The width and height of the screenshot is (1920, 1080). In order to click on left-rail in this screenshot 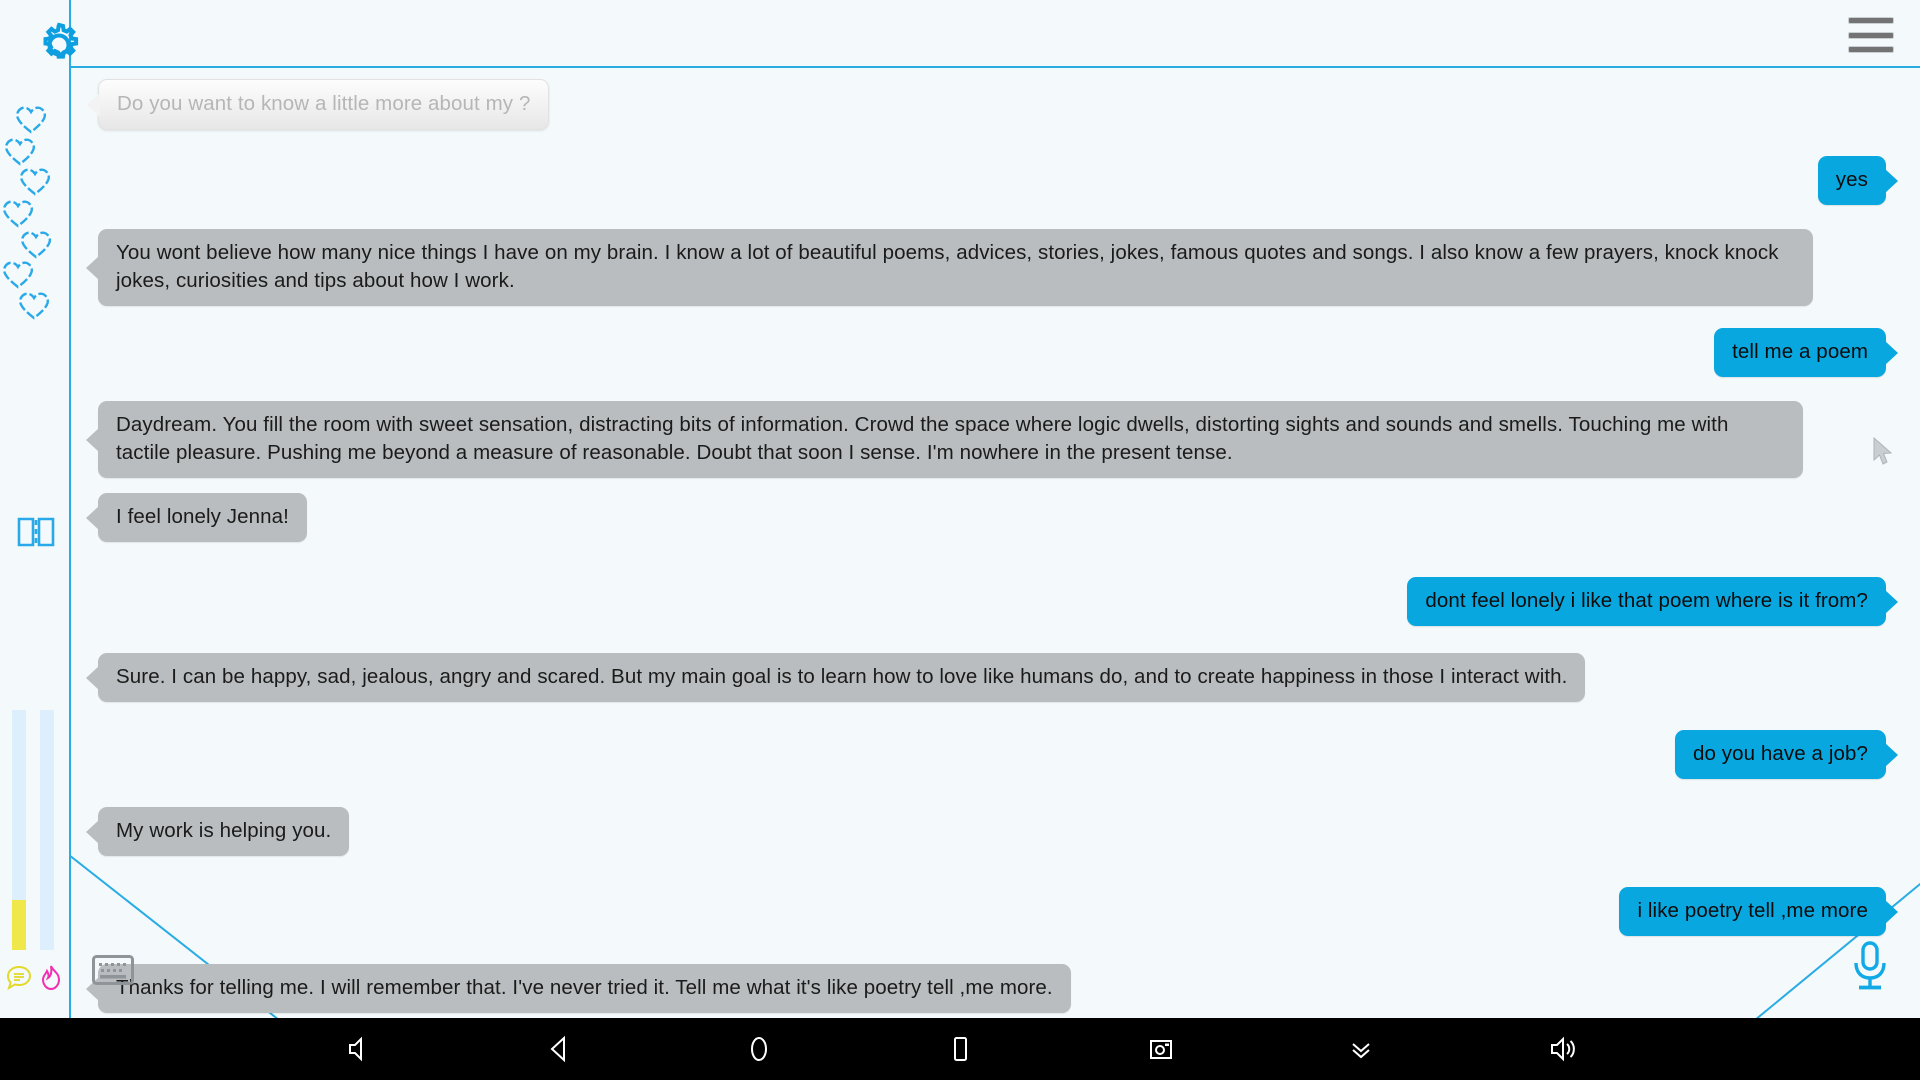, I will do `click(39, 509)`.